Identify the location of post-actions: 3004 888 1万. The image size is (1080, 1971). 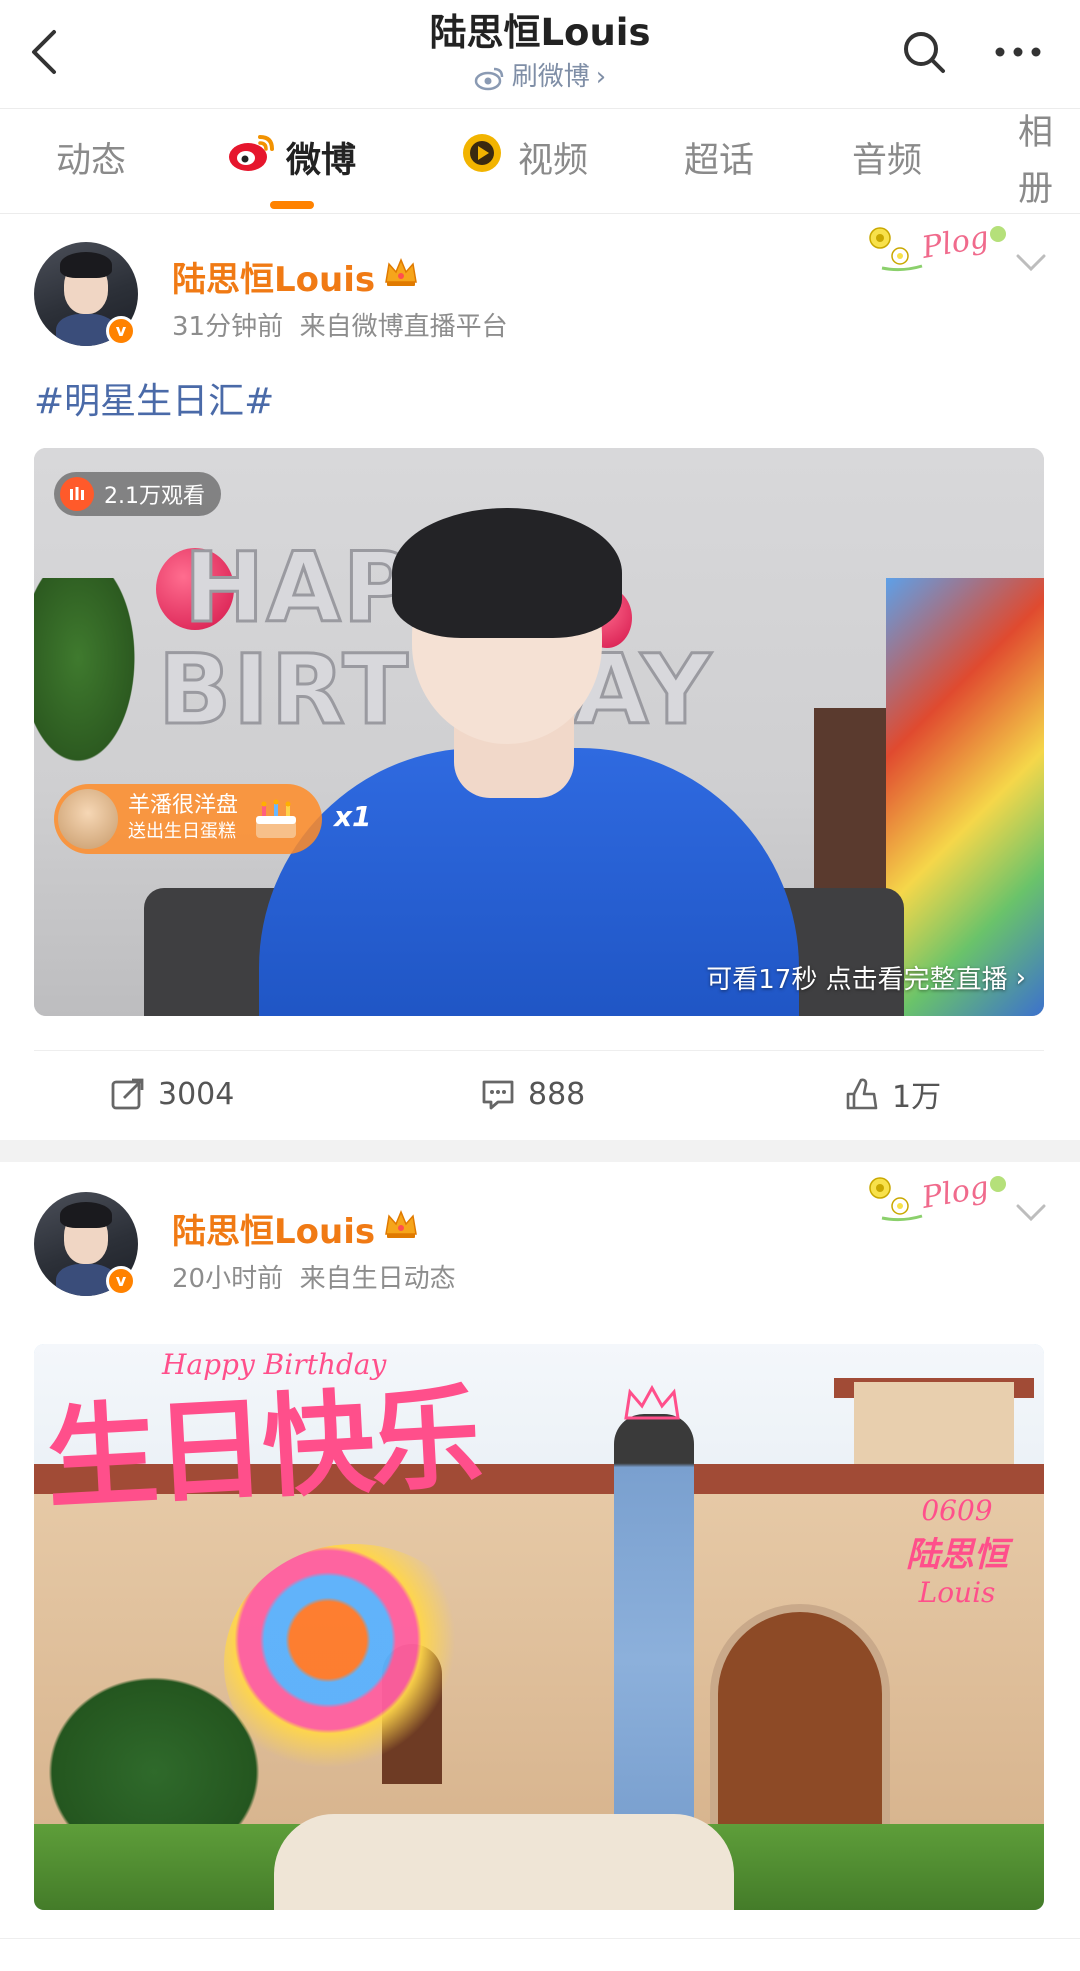
(539, 1094).